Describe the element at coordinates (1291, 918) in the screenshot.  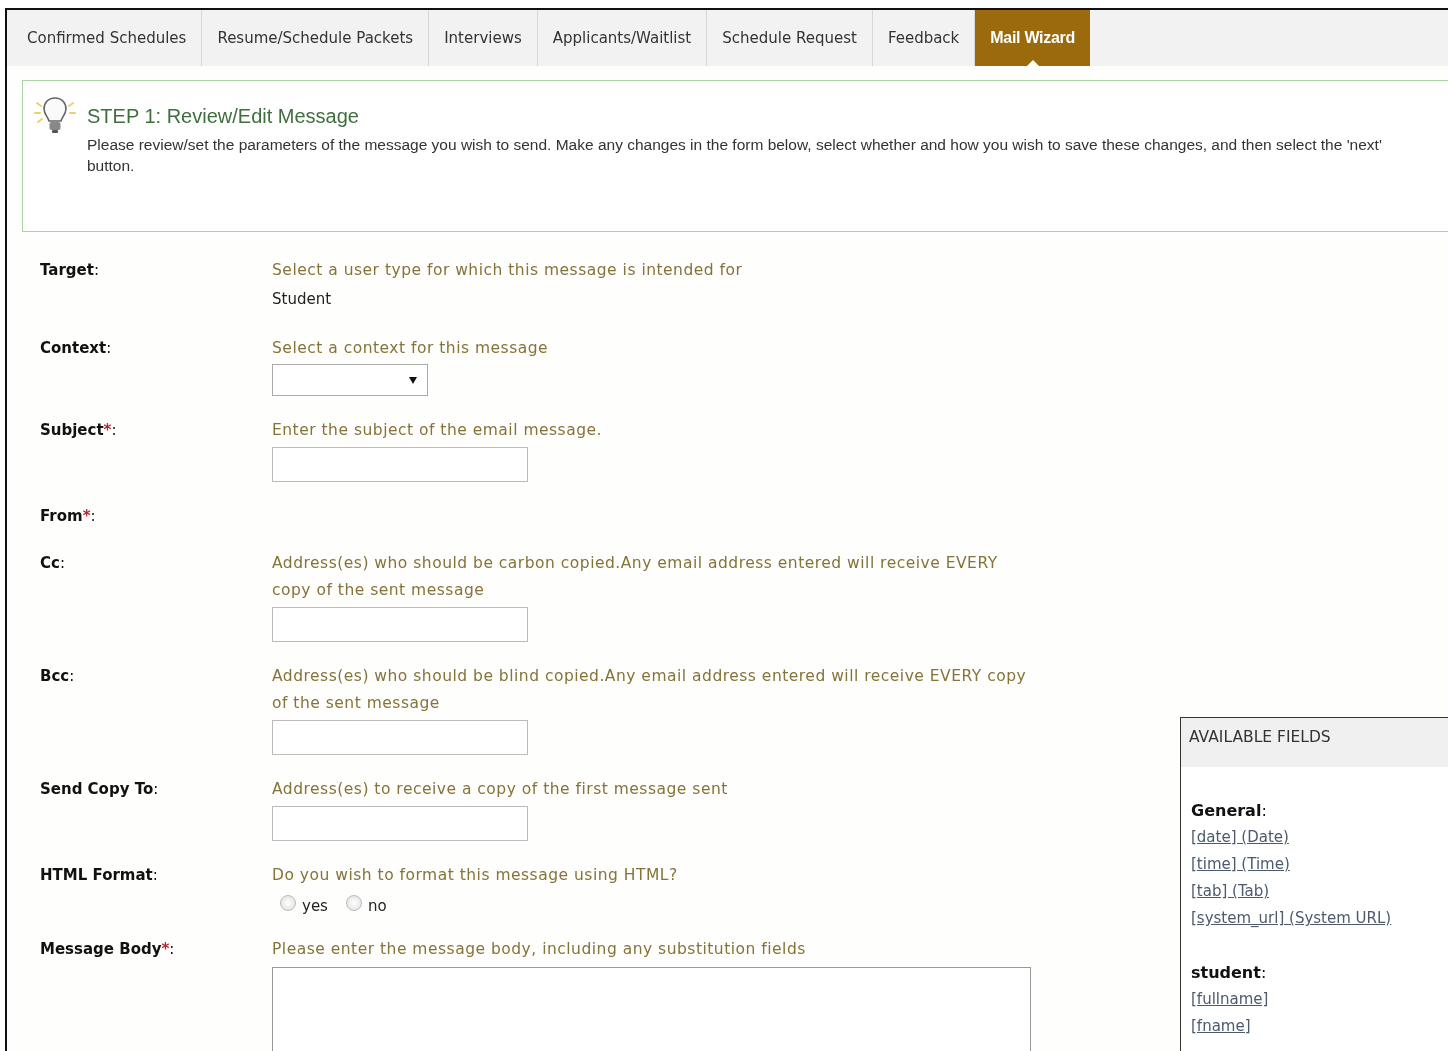
I see `field-link: [system_url] (System URL)` at that location.